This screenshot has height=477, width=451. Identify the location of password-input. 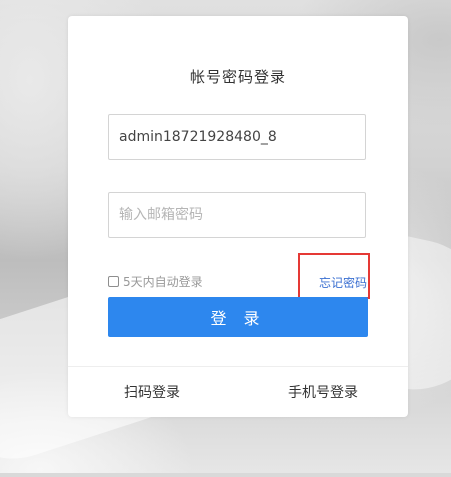
(237, 215).